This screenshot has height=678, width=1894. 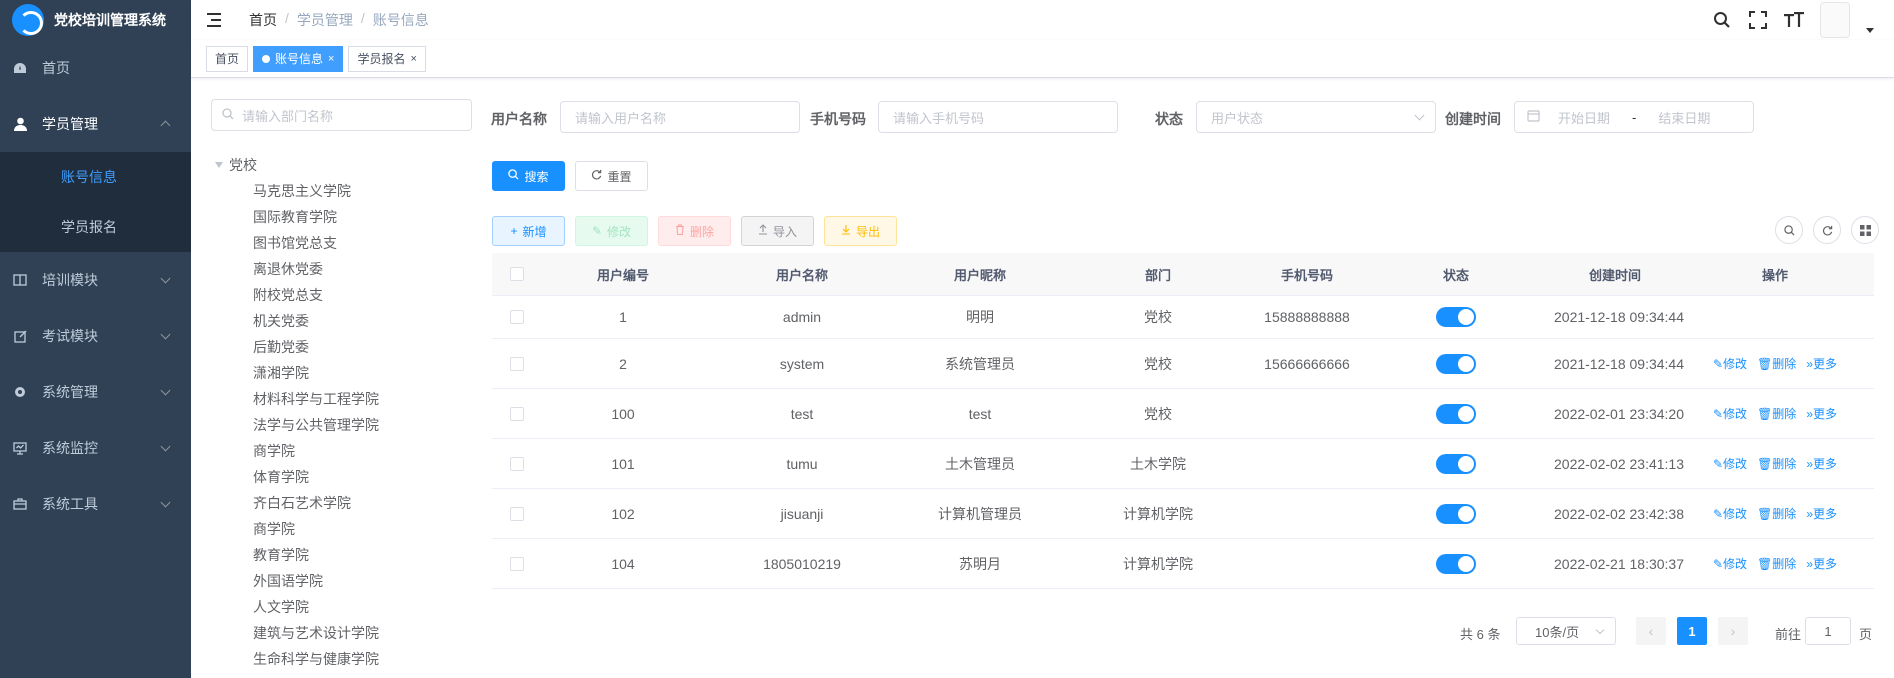 I want to click on breadcrumb-item-home: 首页, so click(x=263, y=20).